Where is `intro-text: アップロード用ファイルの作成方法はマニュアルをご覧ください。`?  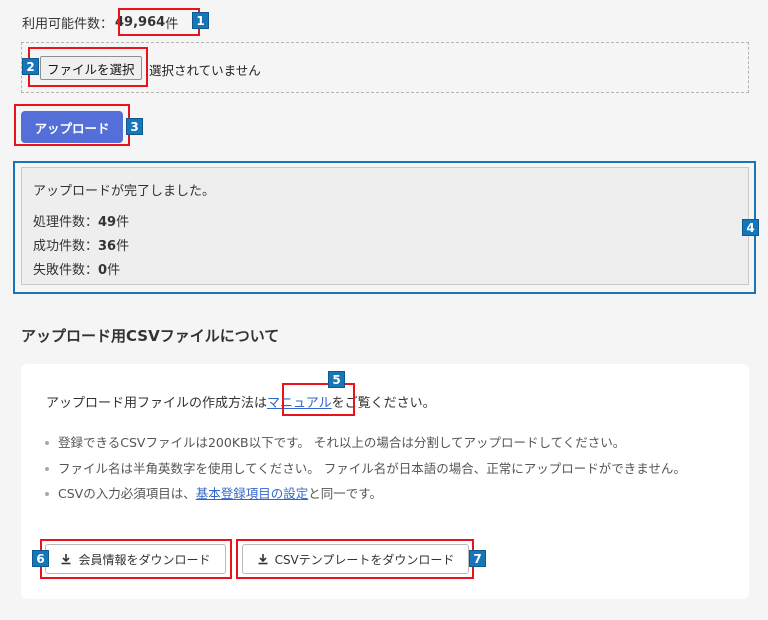
intro-text: アップロード用ファイルの作成方法はマニュアルをご覧ください。 is located at coordinates (241, 401).